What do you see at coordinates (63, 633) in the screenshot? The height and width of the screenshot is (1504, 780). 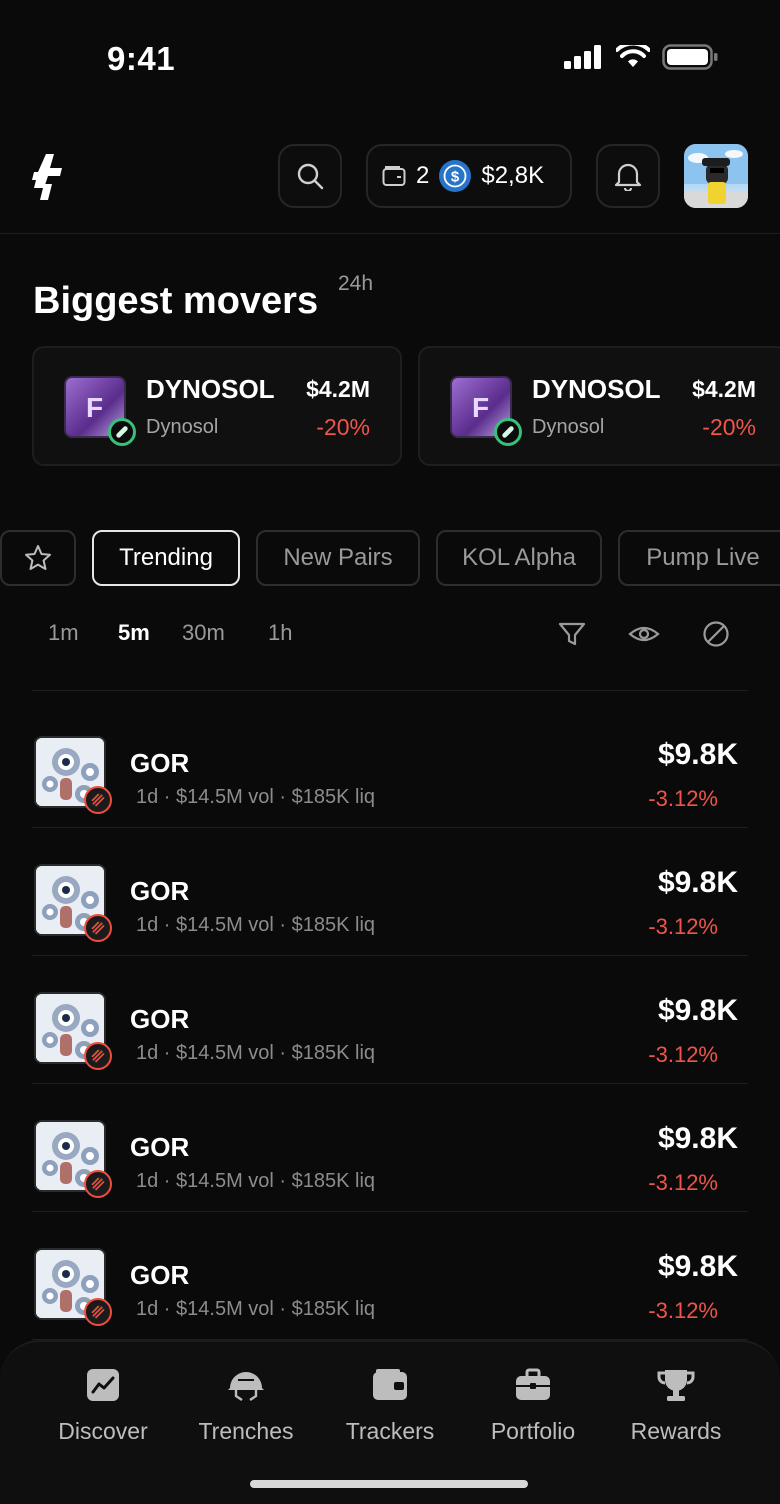 I see `timeframe-1m: 1m` at bounding box center [63, 633].